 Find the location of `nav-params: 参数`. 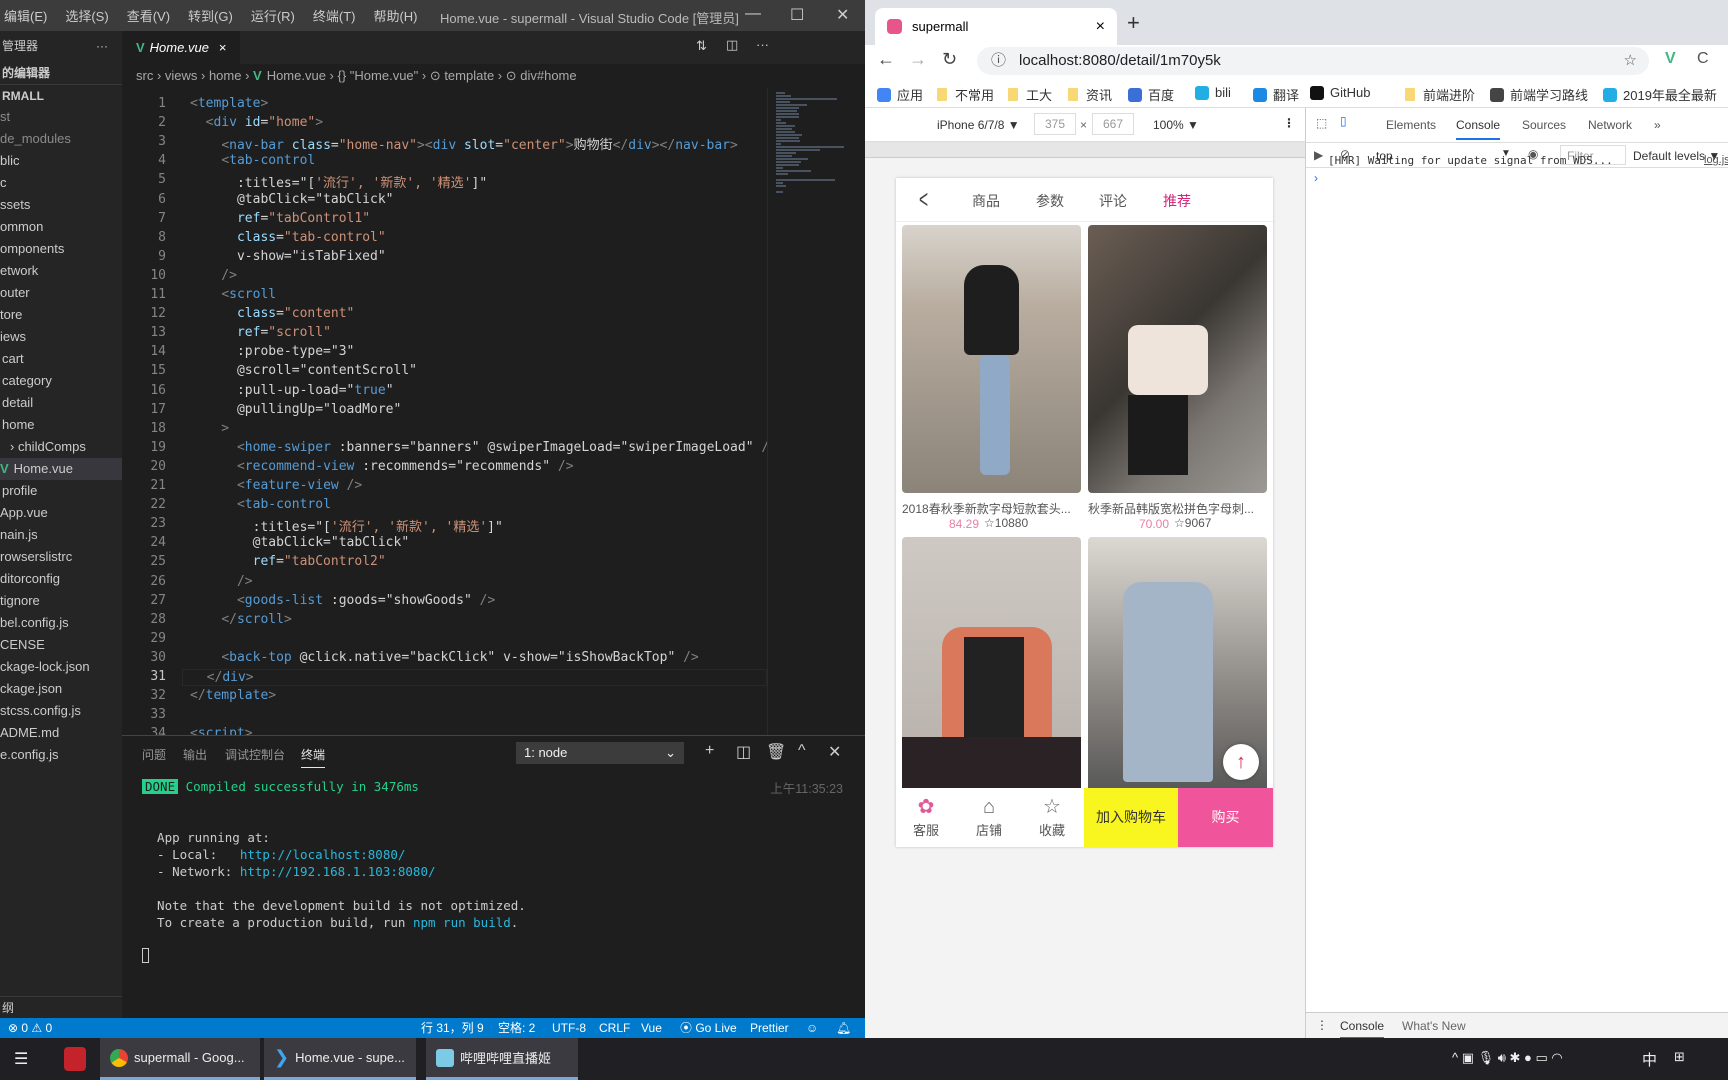

nav-params: 参数 is located at coordinates (1050, 201).